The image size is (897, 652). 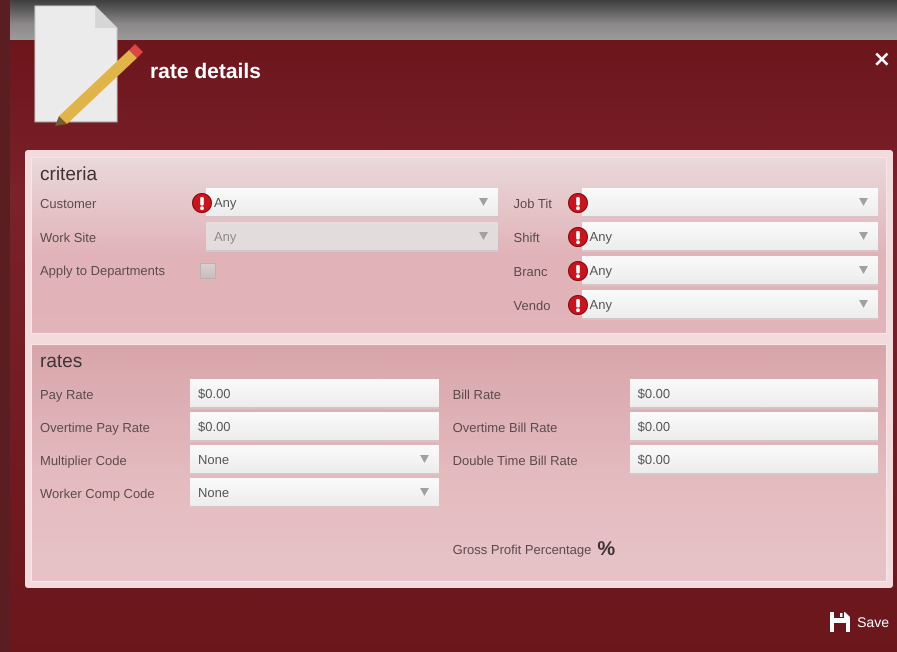 What do you see at coordinates (533, 305) in the screenshot?
I see `field-label: Vendo` at bounding box center [533, 305].